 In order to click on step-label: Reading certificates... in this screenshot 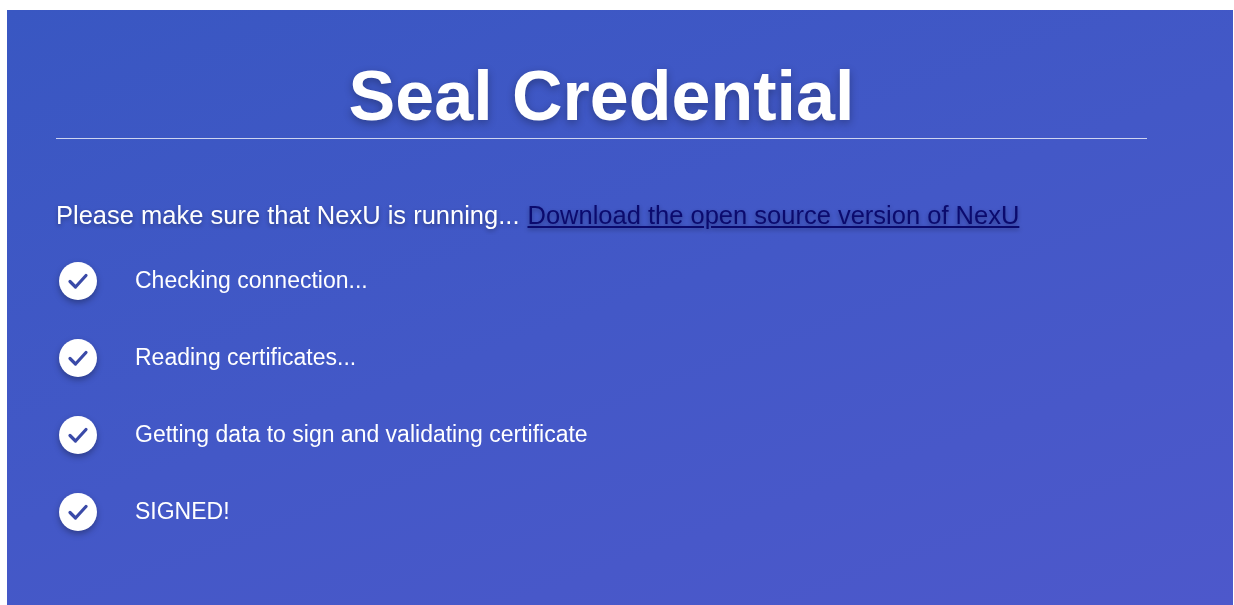, I will do `click(246, 357)`.